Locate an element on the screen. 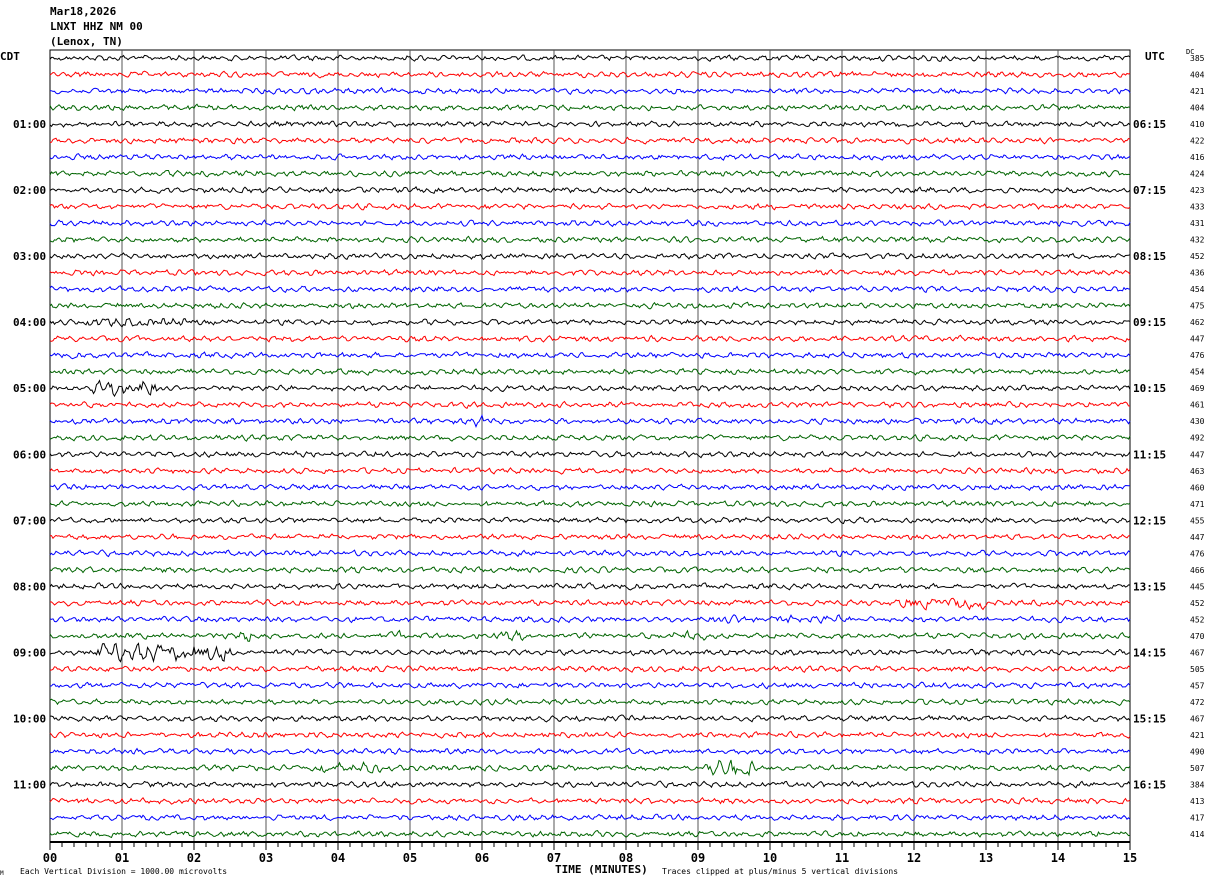  dc-offset-label: 385 is located at coordinates (1197, 58).